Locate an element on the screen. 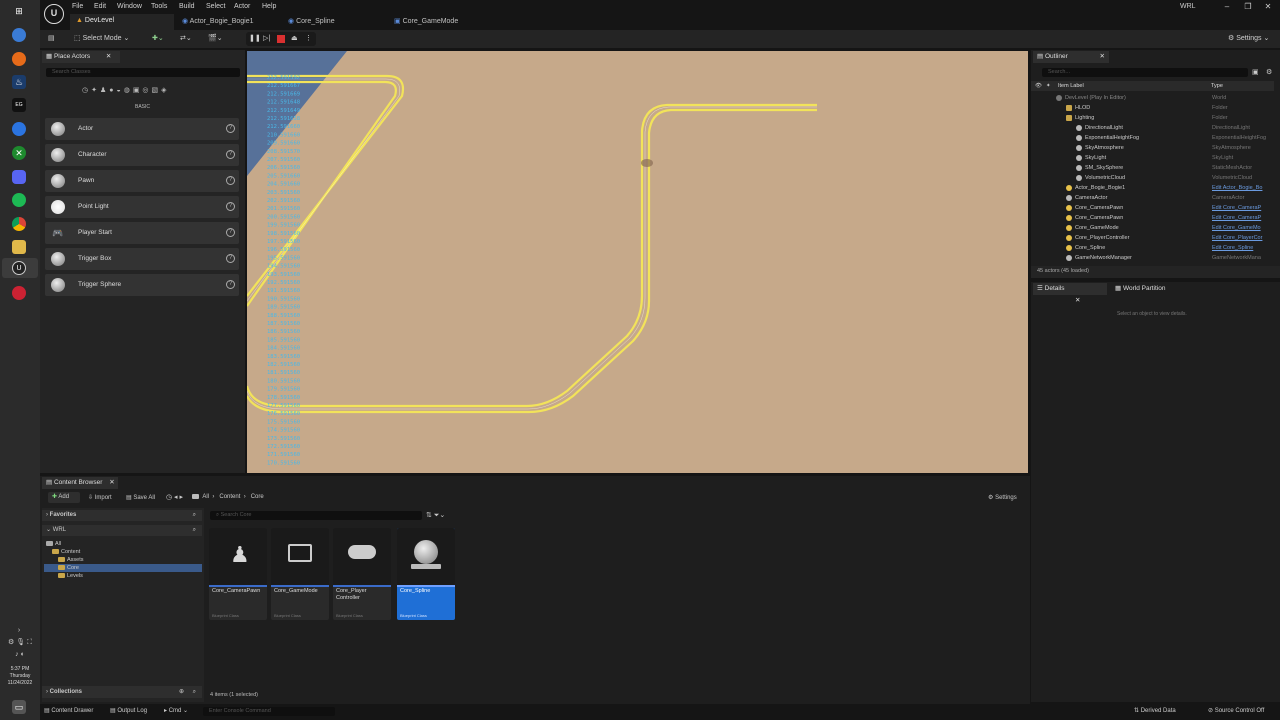 This screenshot has width=1280, height=720. asset-core-player-controller: Core_Player Controller Blueprint Class is located at coordinates (362, 574).